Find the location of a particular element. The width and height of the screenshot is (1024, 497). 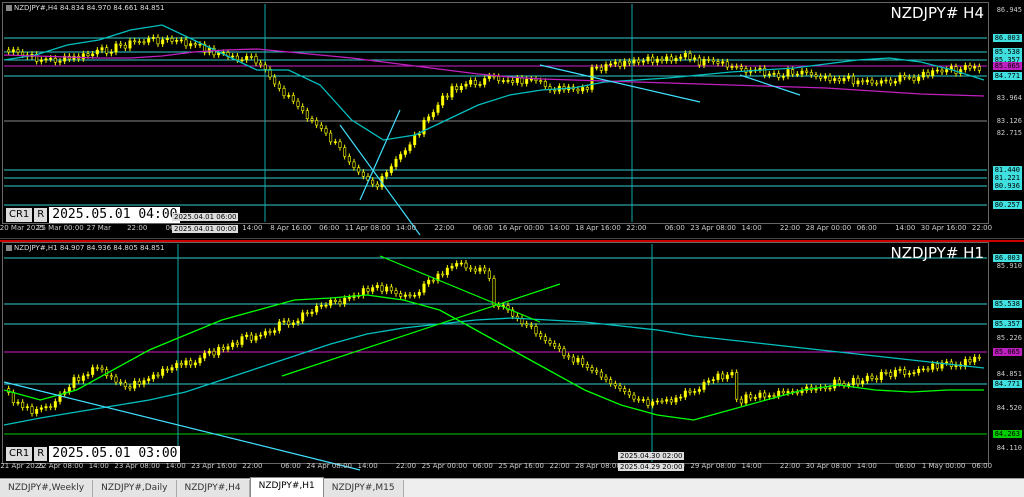

price-label: 85.065 is located at coordinates (1007, 352).